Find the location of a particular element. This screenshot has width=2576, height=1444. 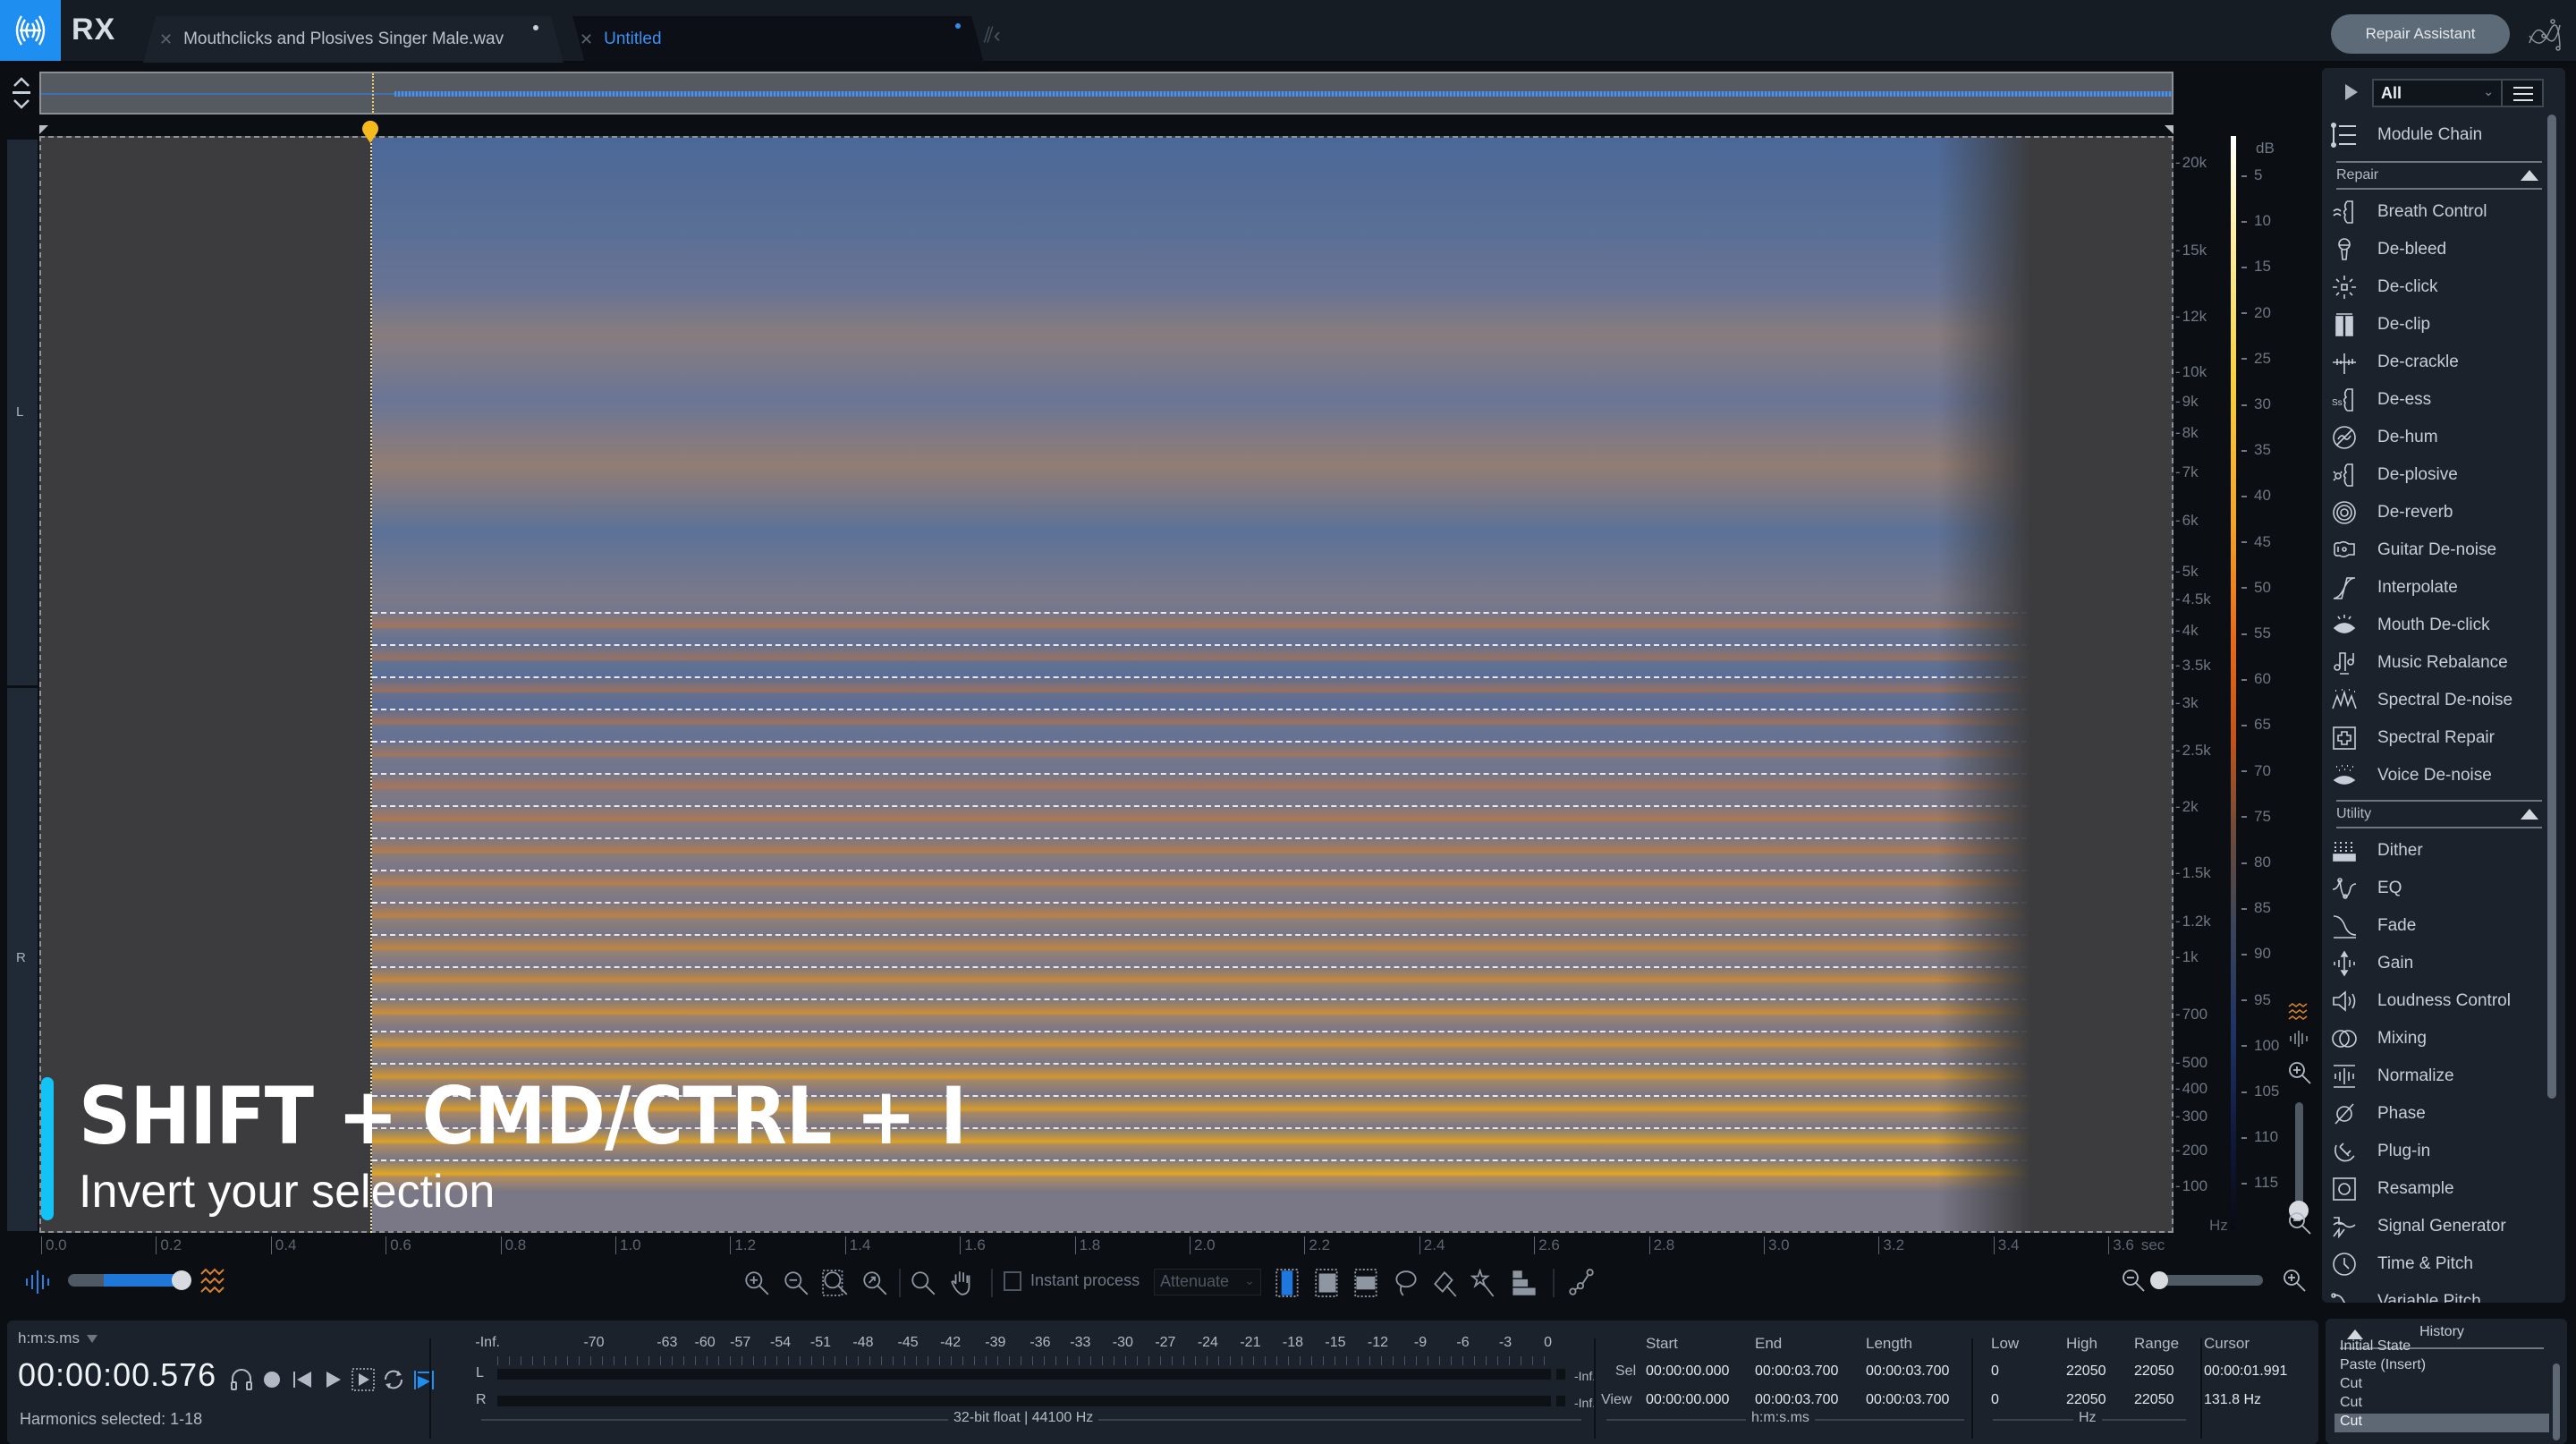

playhead-cursor is located at coordinates (371, 684).